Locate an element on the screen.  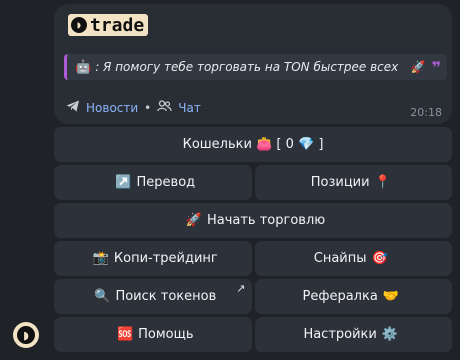
snipes-label: Снайпы is located at coordinates (340, 258).